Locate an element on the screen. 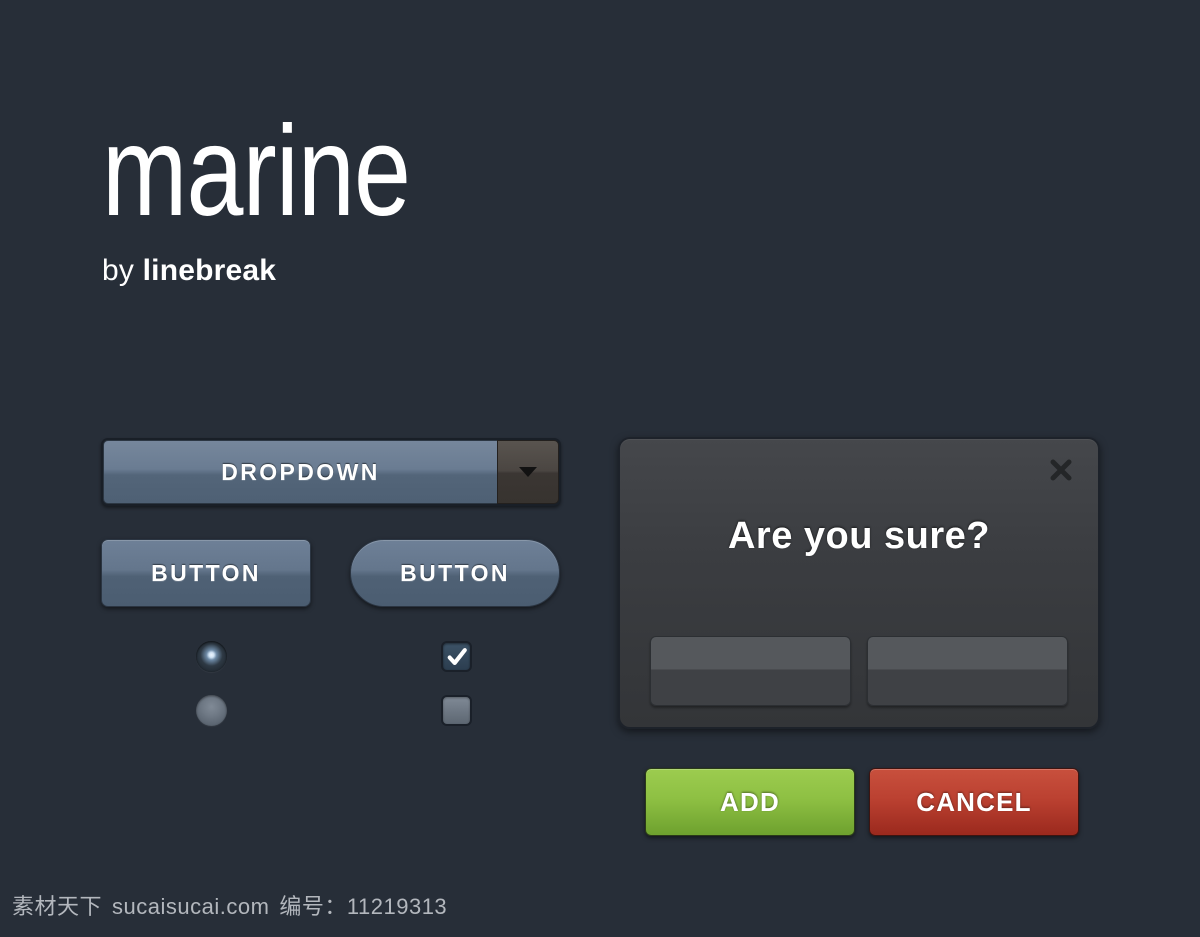 This screenshot has width=1200, height=937. checkbox-on-icon is located at coordinates (456, 656).